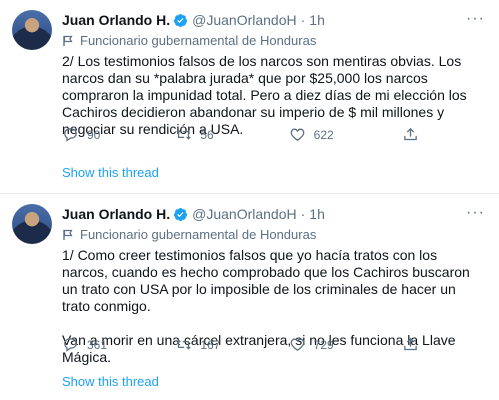 This screenshot has height=400, width=499. I want to click on retweet-button: 56, so click(205, 134).